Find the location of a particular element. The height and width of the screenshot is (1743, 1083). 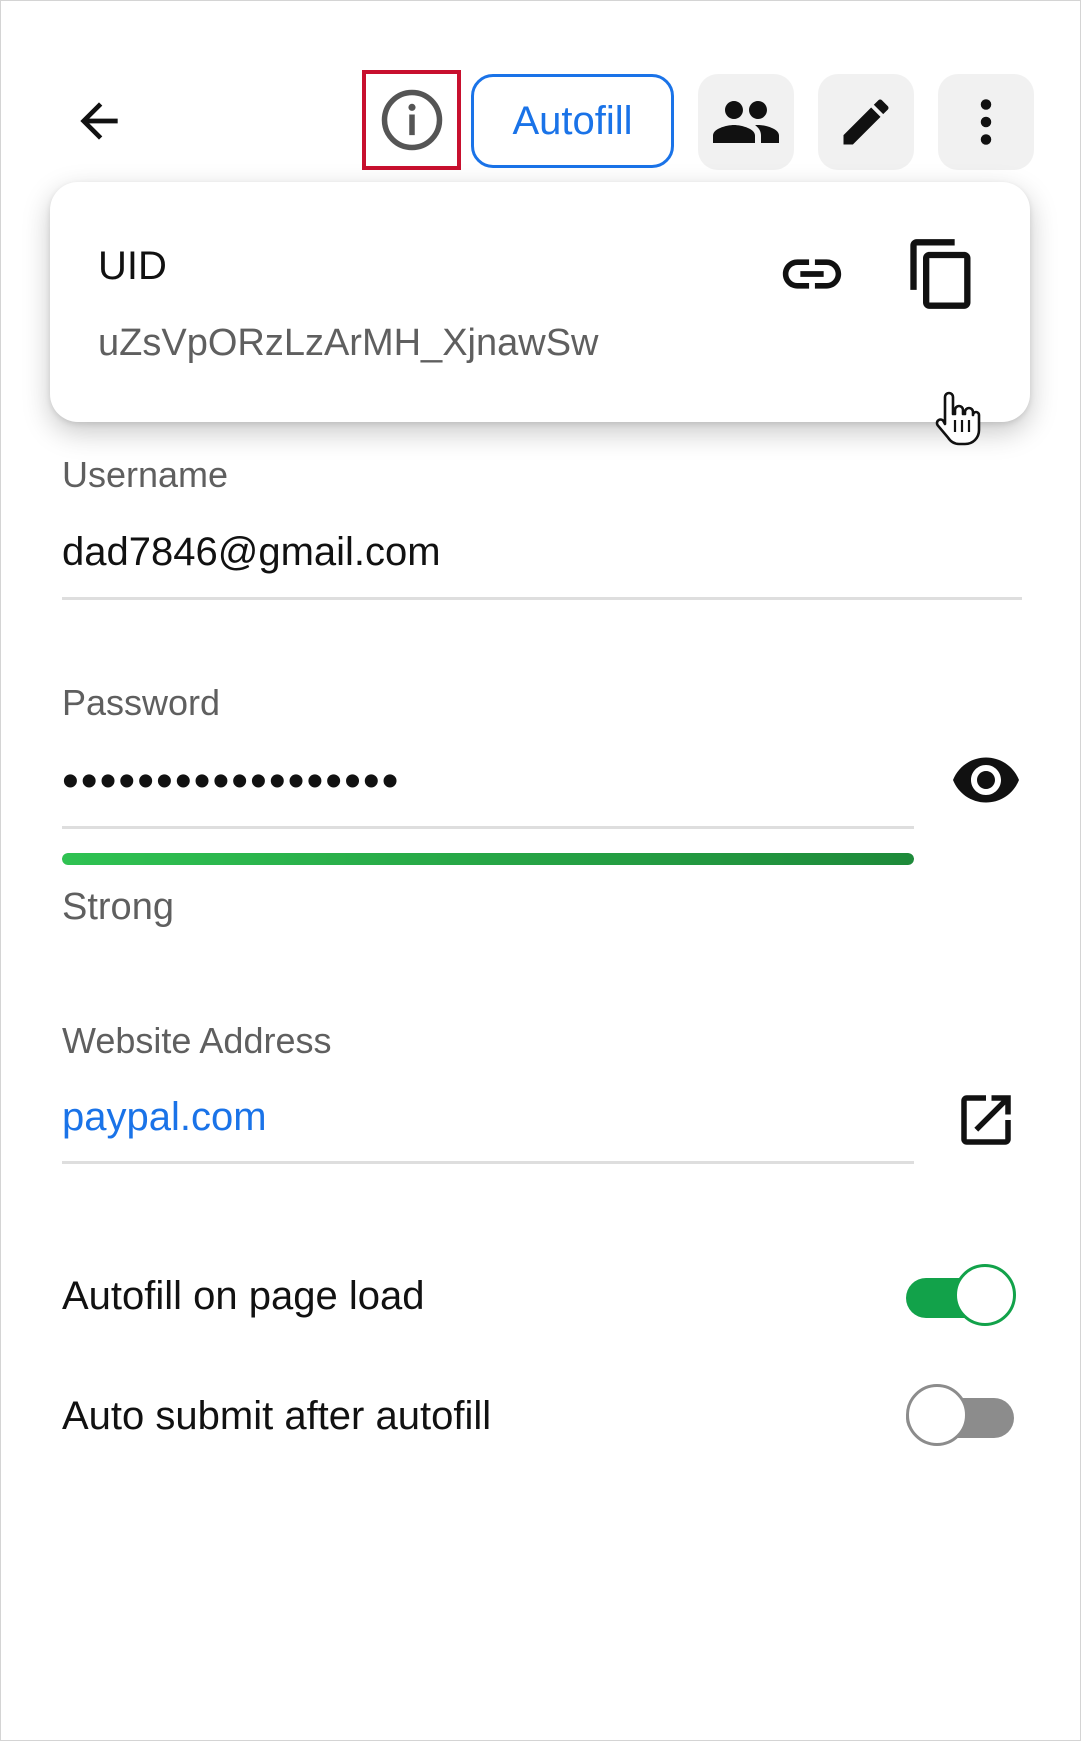

autofill-on-load-label: Autofill on page load is located at coordinates (243, 1296).